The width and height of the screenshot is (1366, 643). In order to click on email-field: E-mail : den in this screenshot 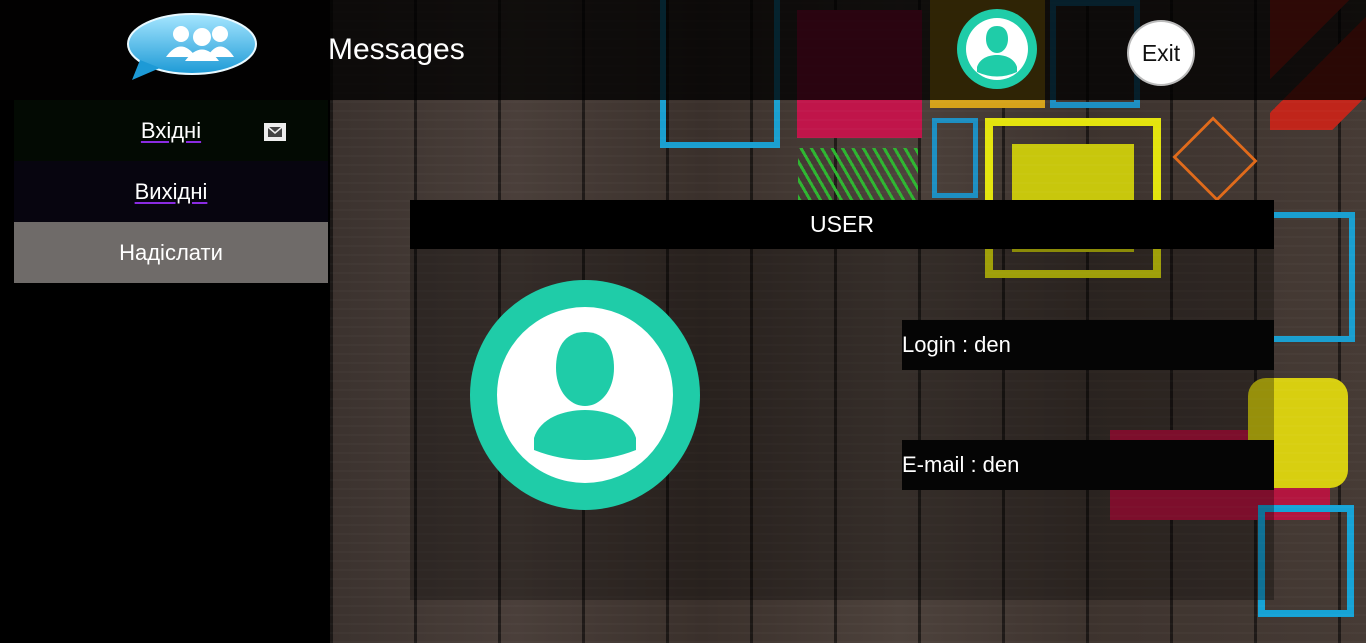, I will do `click(1088, 465)`.